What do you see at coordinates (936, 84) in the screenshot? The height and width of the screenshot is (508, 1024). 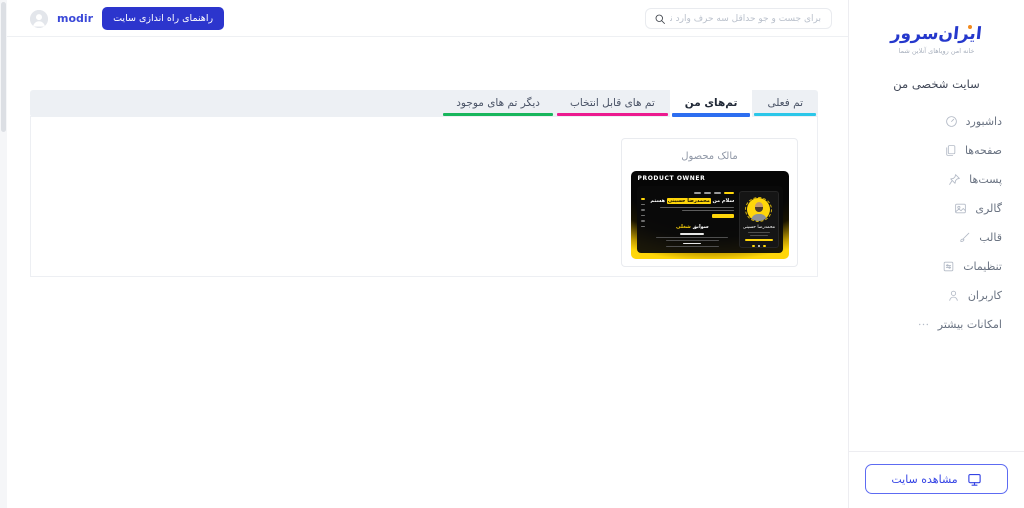 I see `site-title: سایت شخصی من` at bounding box center [936, 84].